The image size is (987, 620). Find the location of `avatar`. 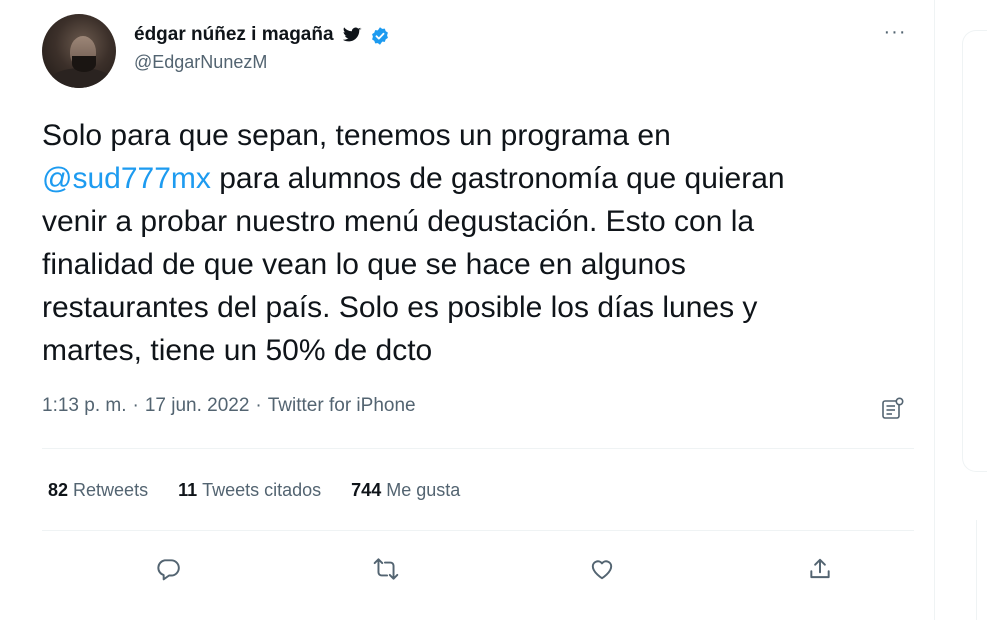

avatar is located at coordinates (79, 51).